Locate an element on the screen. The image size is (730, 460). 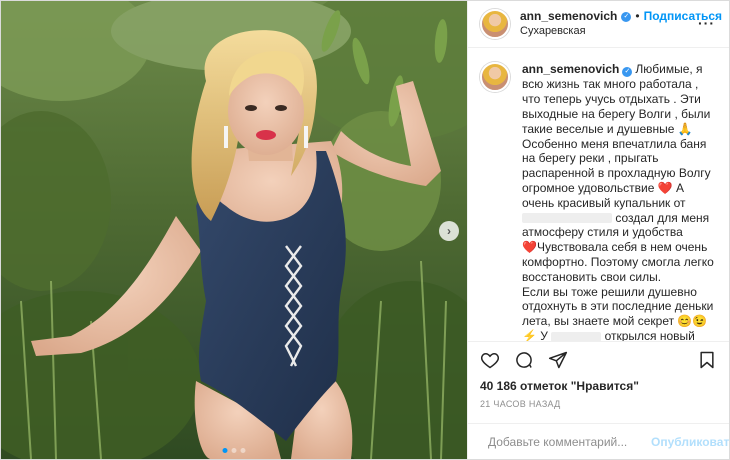
username-link: ann_semenovich is located at coordinates (568, 16).